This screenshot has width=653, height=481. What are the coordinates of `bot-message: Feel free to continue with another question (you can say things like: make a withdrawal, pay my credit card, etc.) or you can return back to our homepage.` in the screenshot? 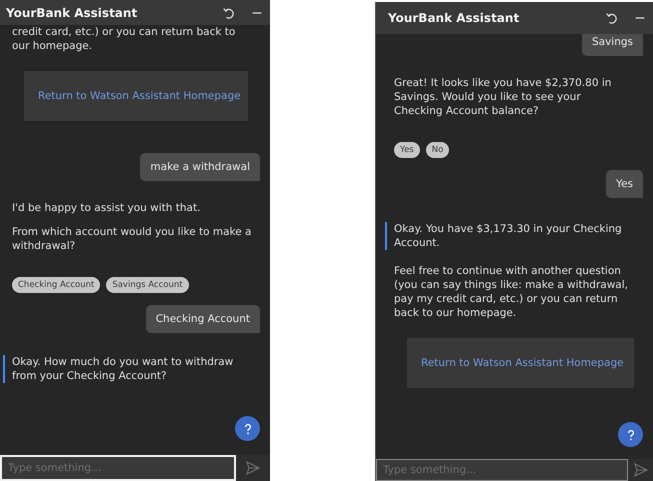 It's located at (511, 292).